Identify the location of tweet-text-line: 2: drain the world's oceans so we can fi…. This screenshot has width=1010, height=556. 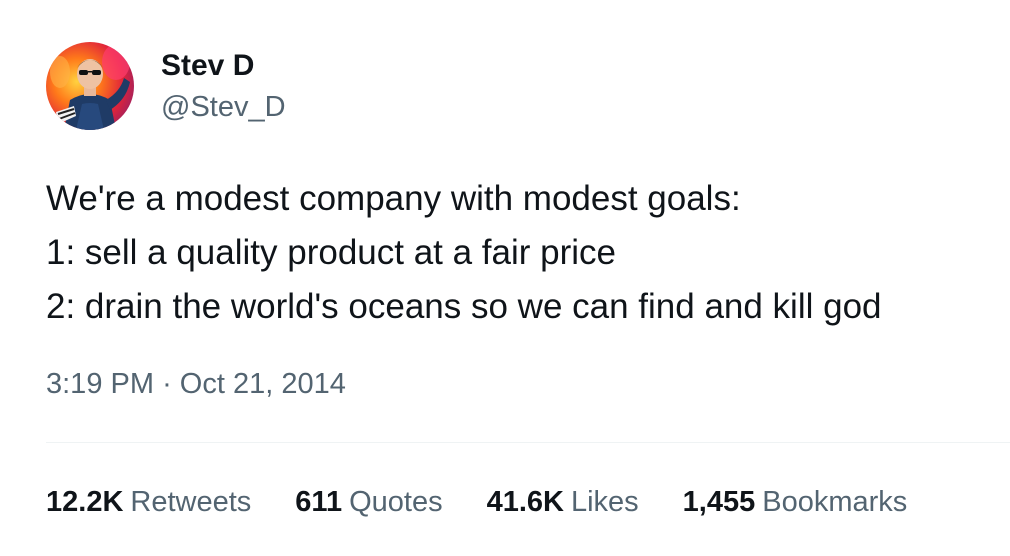
(464, 306).